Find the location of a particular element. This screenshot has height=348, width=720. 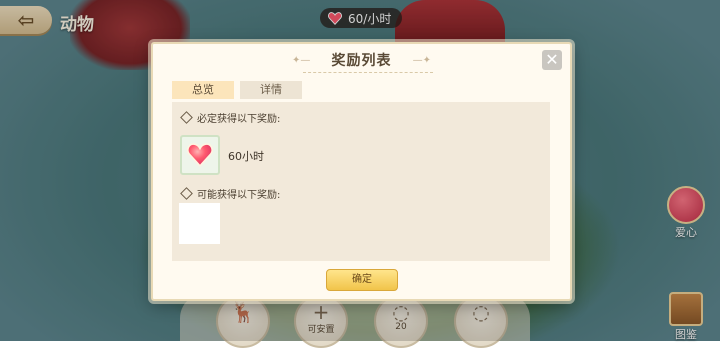

tab-details: 详情 is located at coordinates (271, 90).